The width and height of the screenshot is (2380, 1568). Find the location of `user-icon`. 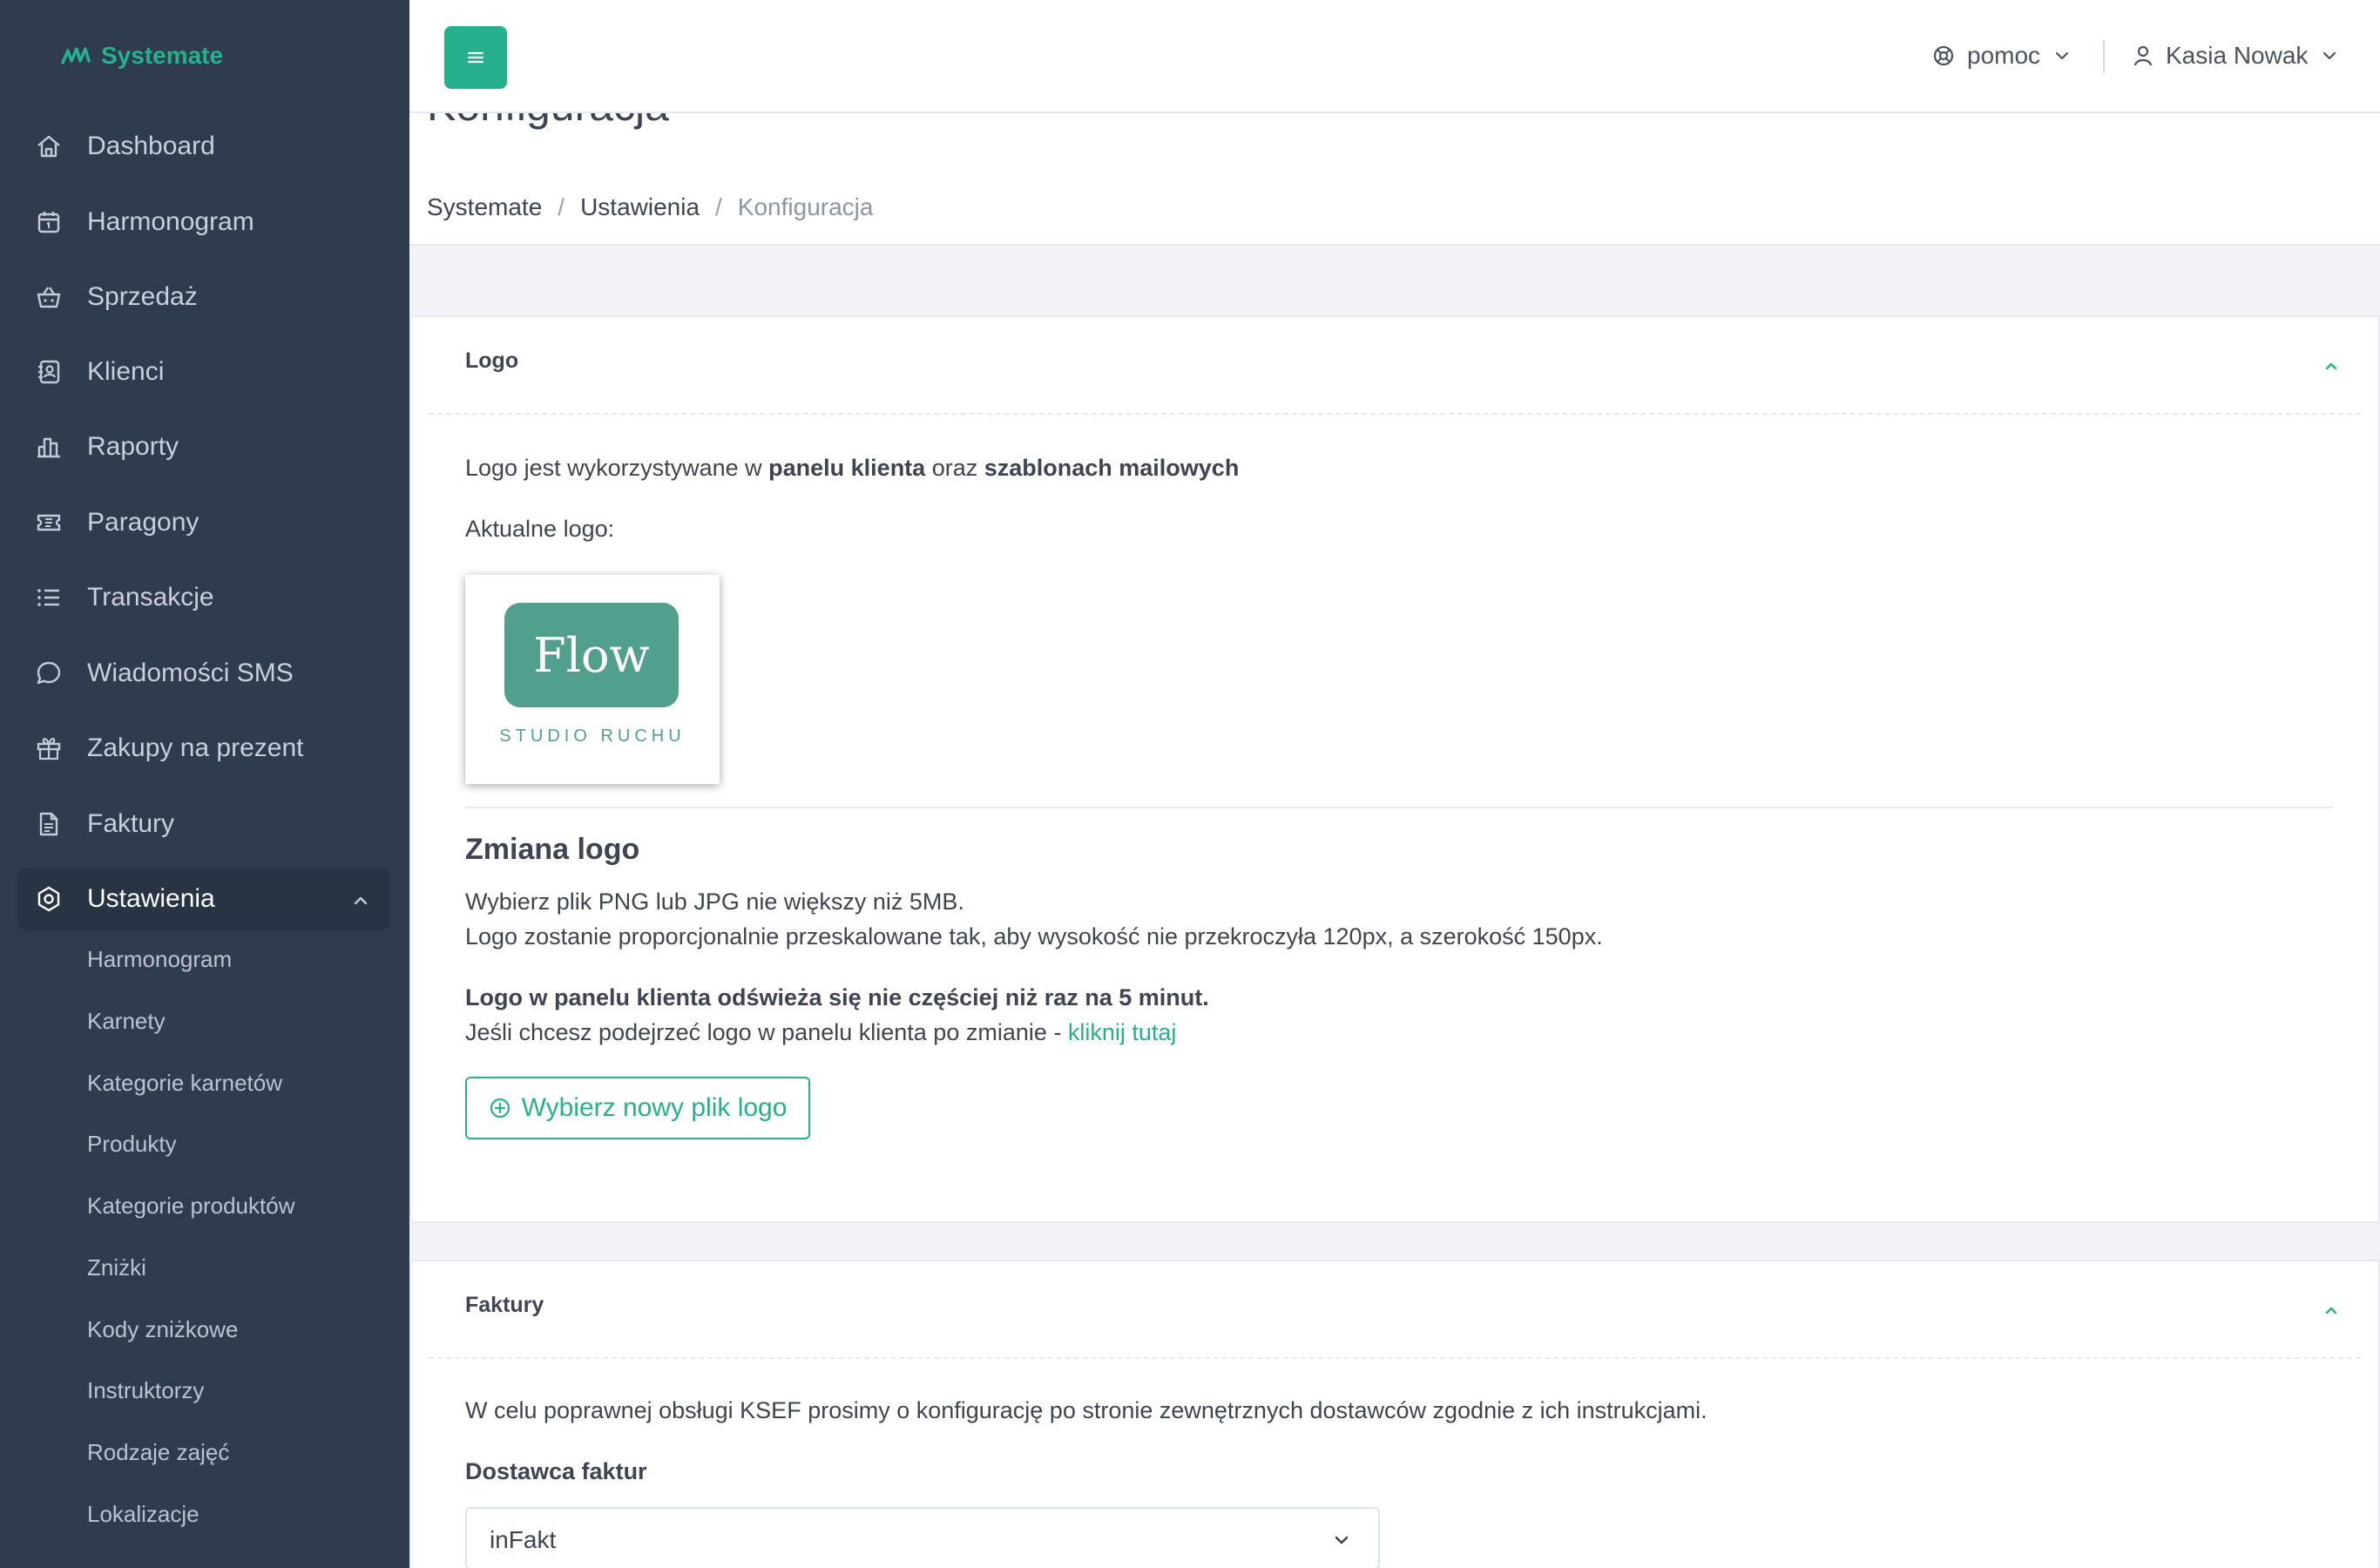

user-icon is located at coordinates (2143, 56).